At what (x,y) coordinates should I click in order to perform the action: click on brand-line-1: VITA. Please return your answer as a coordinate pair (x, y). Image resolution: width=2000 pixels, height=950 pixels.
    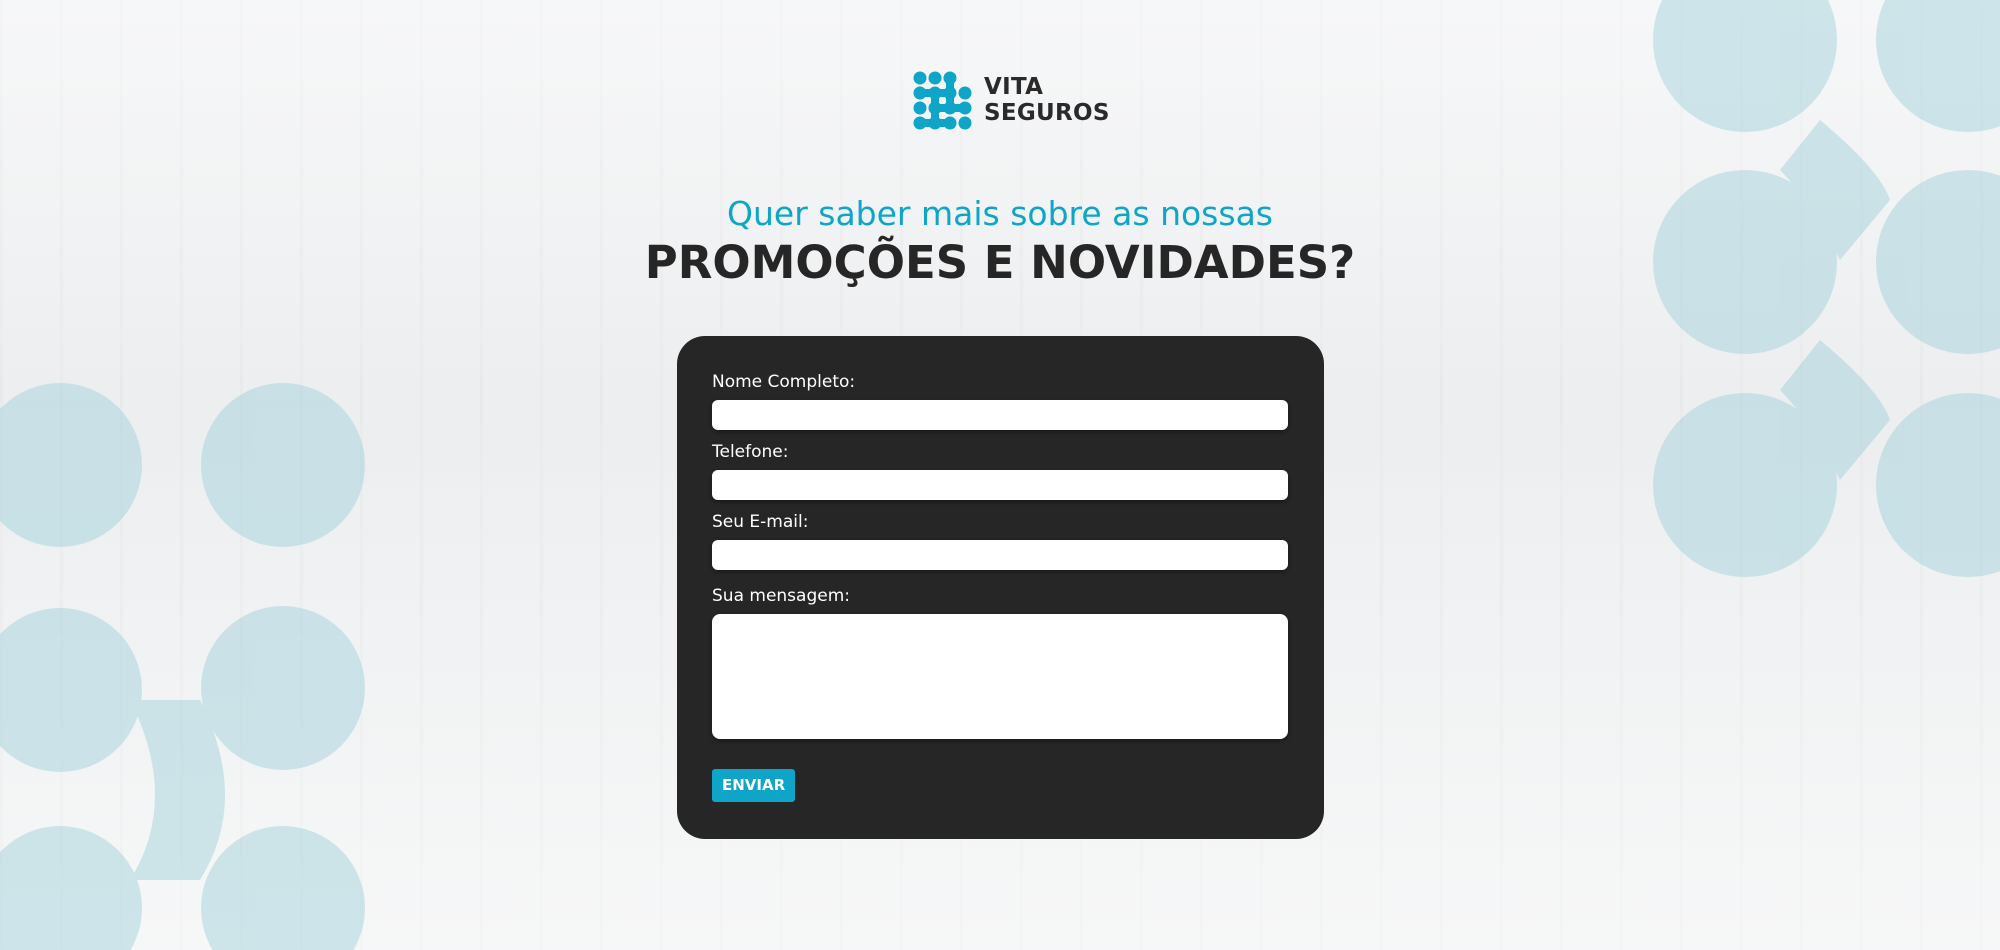
    Looking at the image, I should click on (1014, 87).